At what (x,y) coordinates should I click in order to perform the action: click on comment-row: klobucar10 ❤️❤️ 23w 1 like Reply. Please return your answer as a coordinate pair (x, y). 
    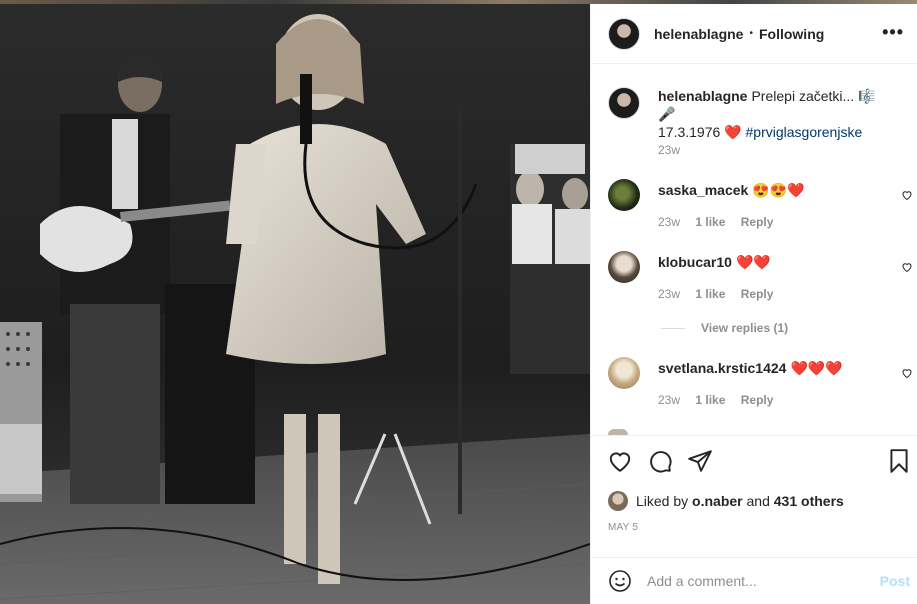
    Looking at the image, I should click on (760, 281).